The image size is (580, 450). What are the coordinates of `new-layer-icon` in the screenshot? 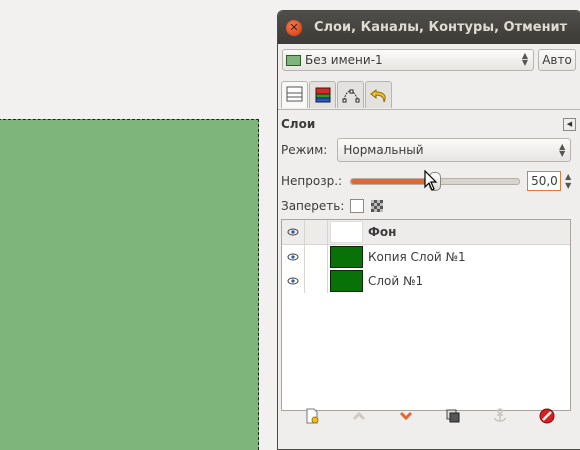 It's located at (312, 416).